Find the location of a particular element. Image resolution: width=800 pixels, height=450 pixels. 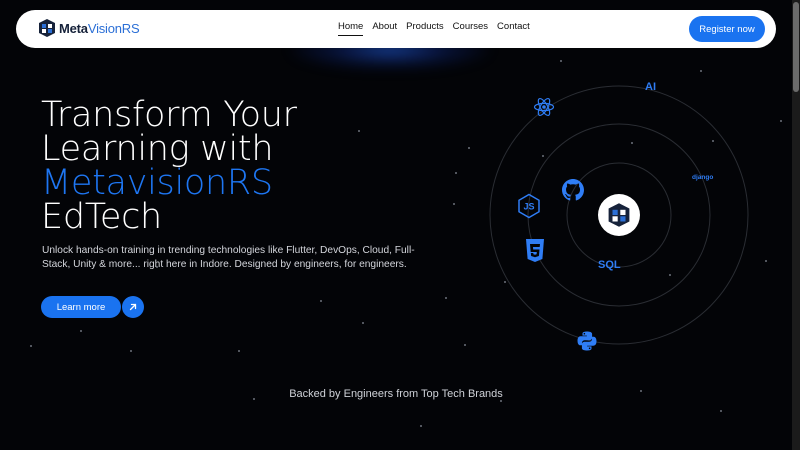

hero-title-line-4: EdTech is located at coordinates (101, 217).